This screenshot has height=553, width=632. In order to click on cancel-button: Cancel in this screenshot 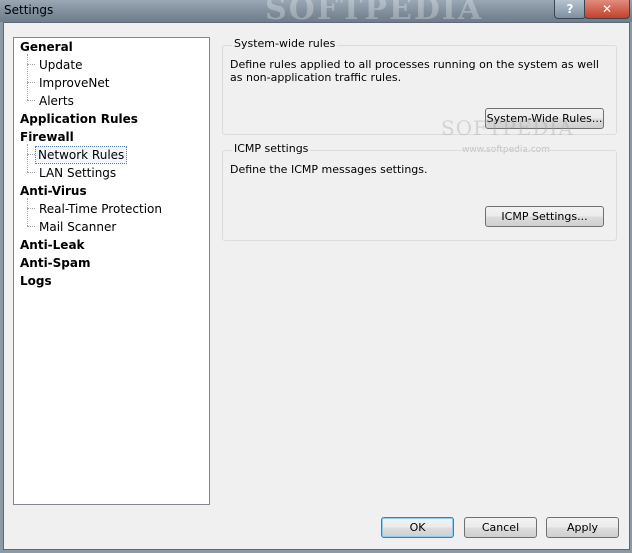, I will do `click(500, 527)`.